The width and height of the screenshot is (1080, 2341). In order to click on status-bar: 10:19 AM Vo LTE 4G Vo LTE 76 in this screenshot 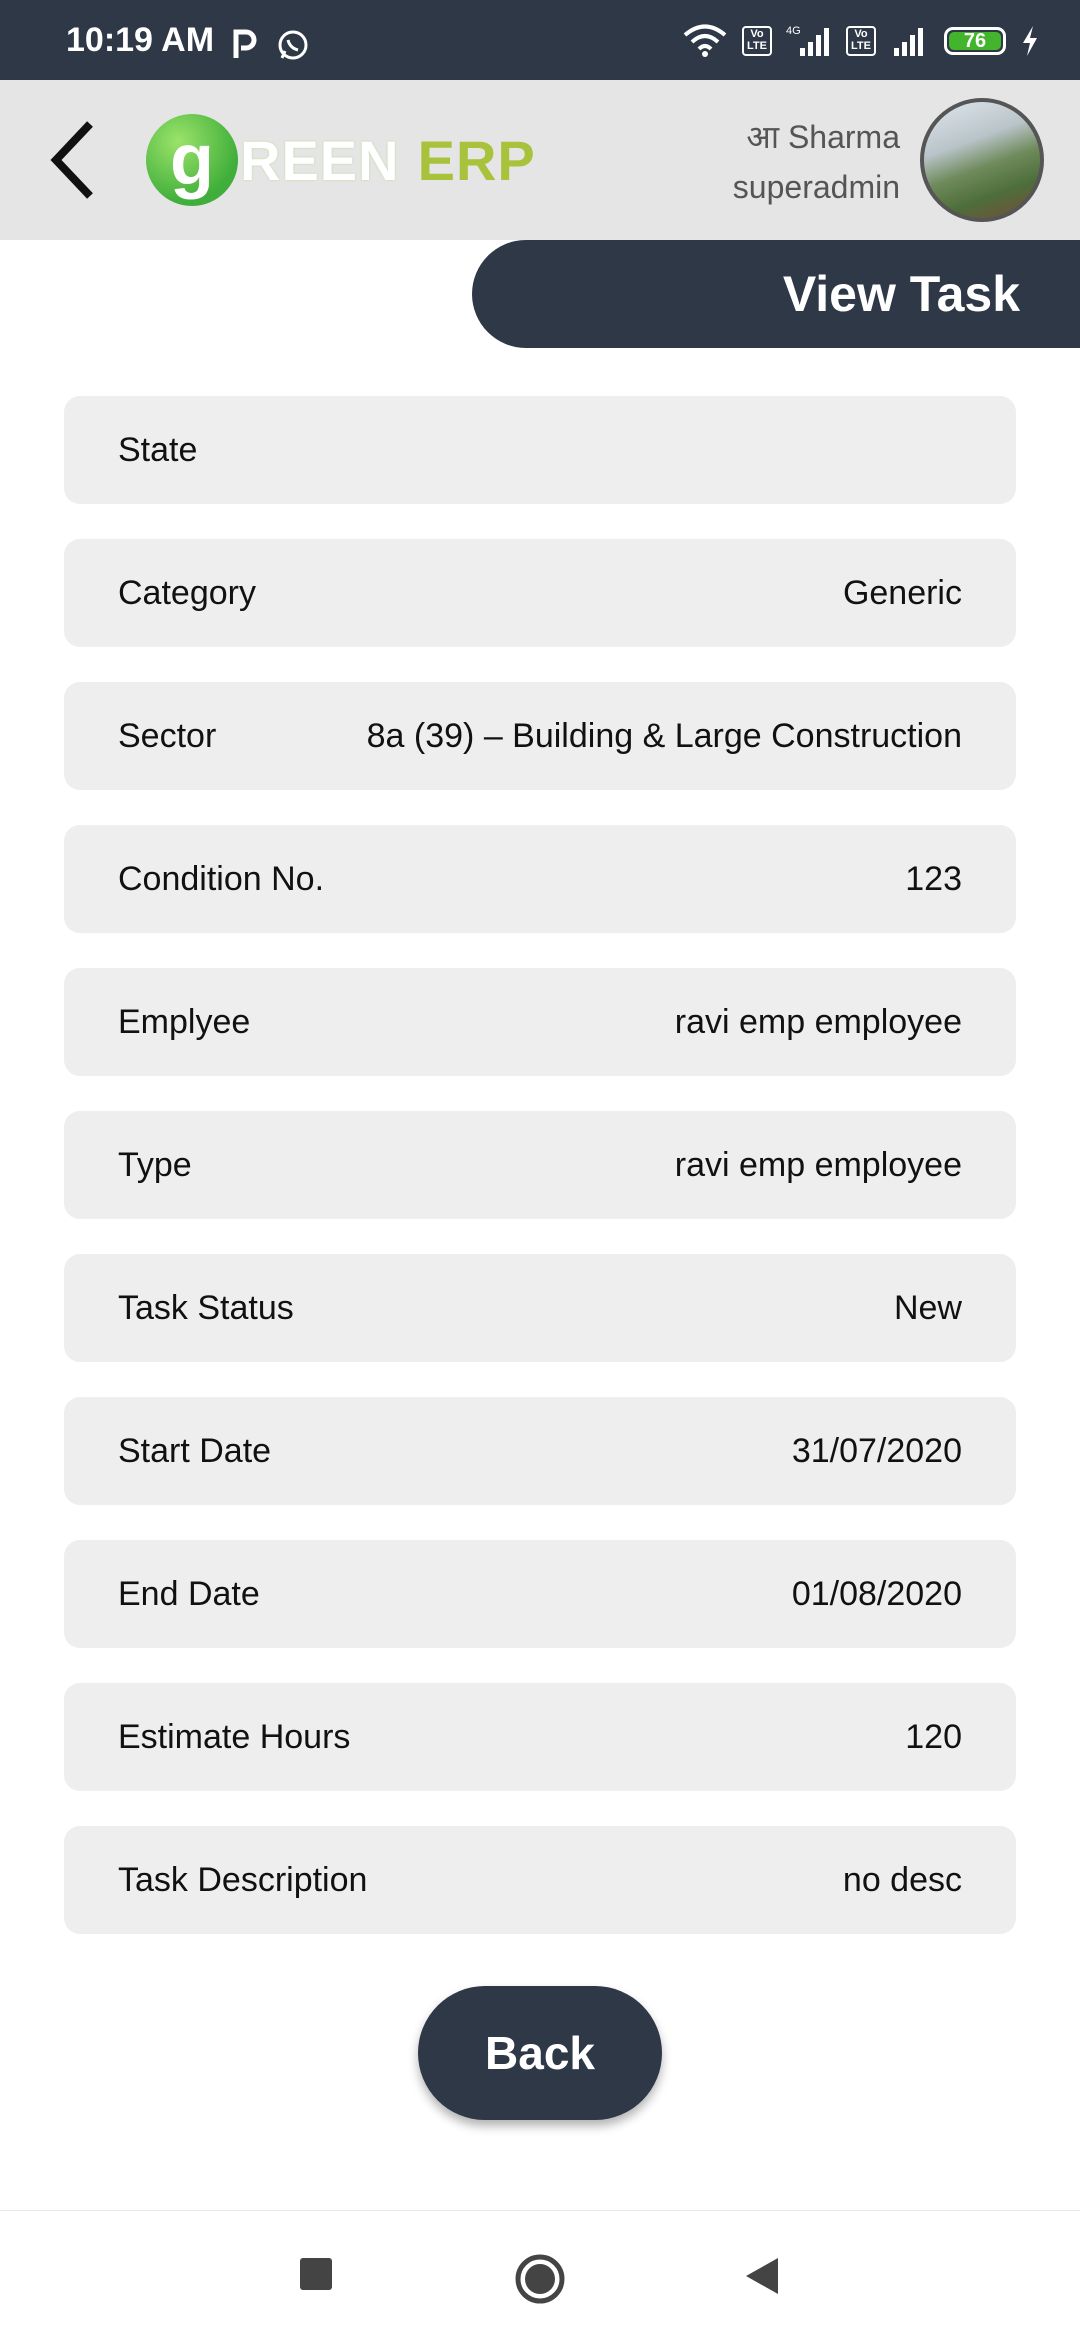, I will do `click(540, 40)`.